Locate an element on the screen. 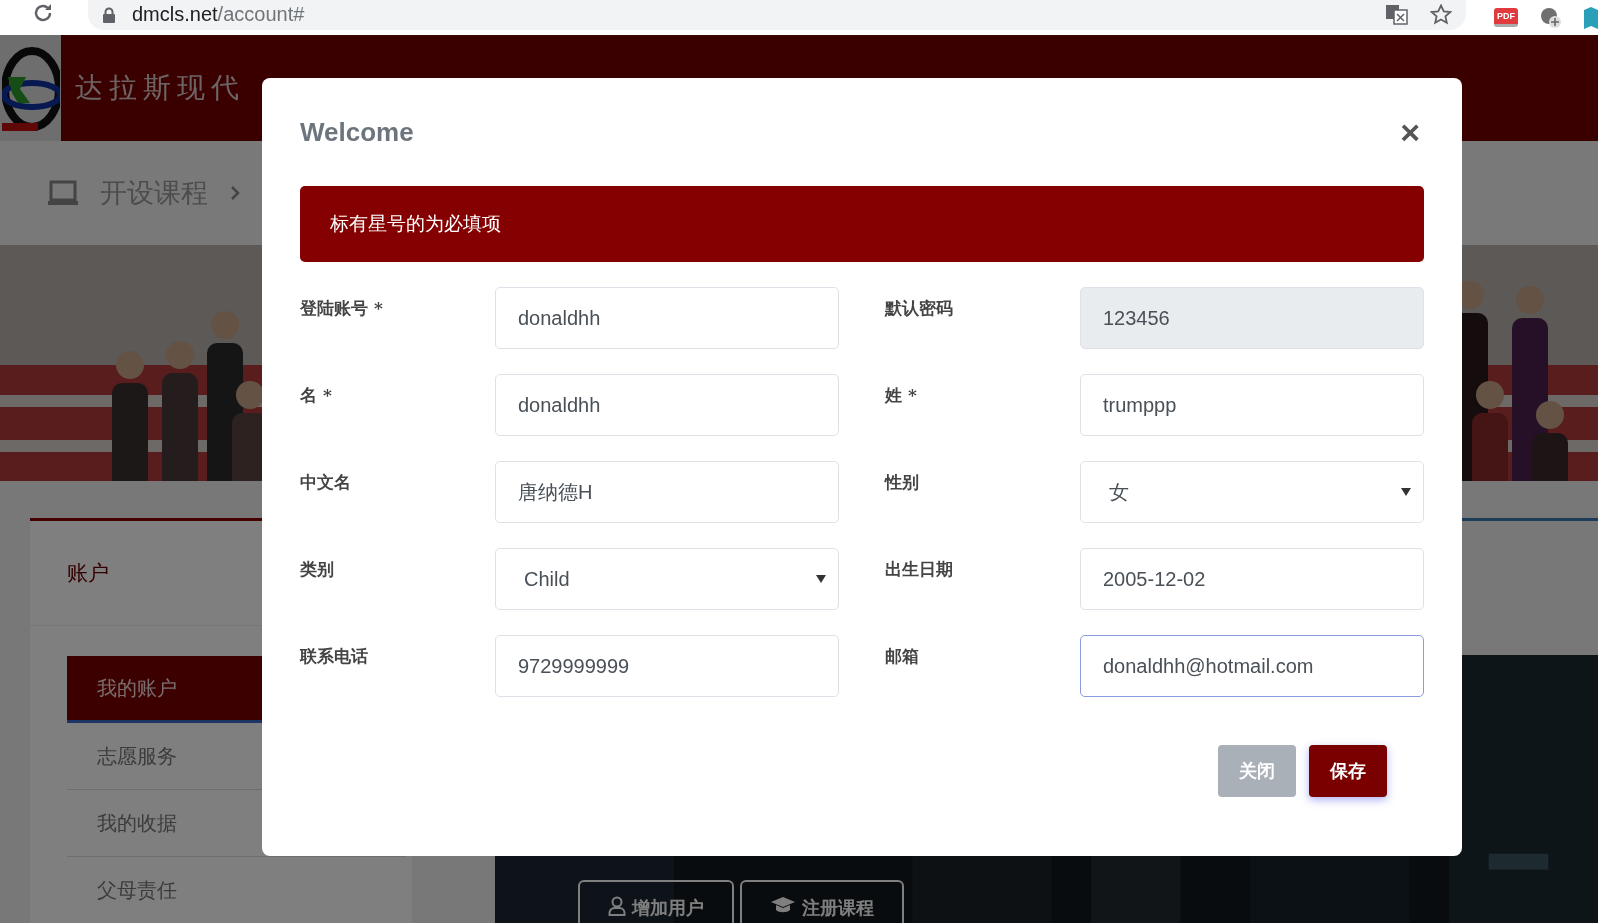 The image size is (1598, 923). field-label: 默认密码 is located at coordinates (919, 308).